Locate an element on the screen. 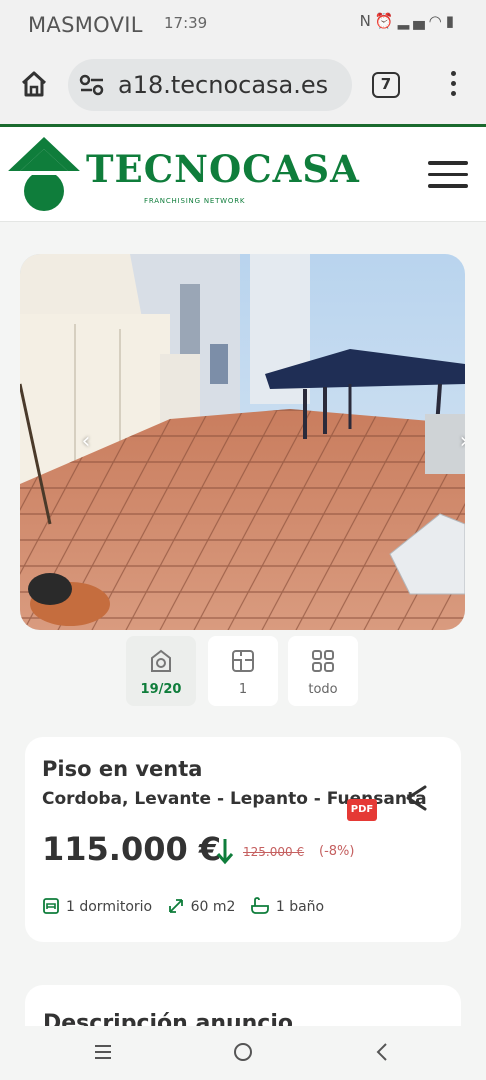 The width and height of the screenshot is (486, 1080). browser-toolbar: a18.tecnocasa.es 7 is located at coordinates (243, 85).